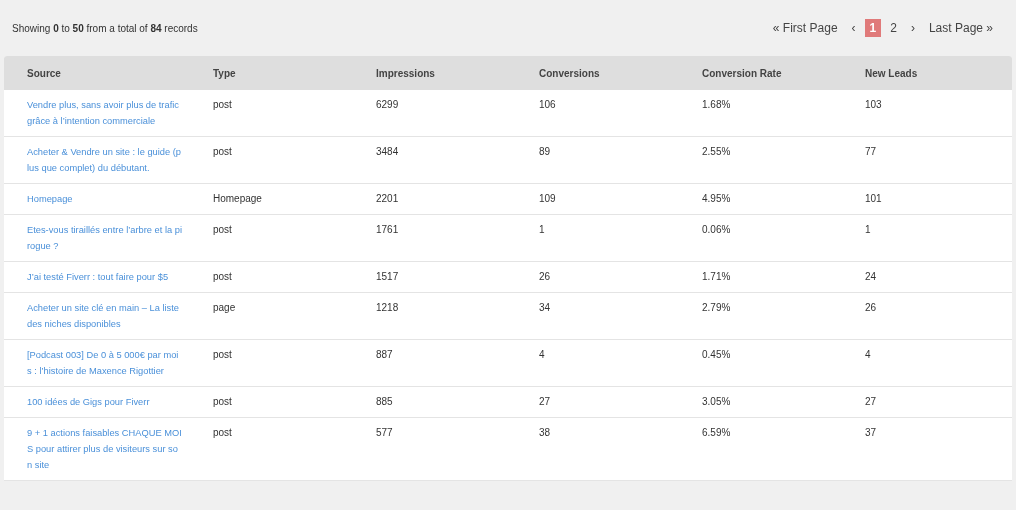 Image resolution: width=1016 pixels, height=510 pixels. What do you see at coordinates (547, 104) in the screenshot?
I see `conversions-cell: 106` at bounding box center [547, 104].